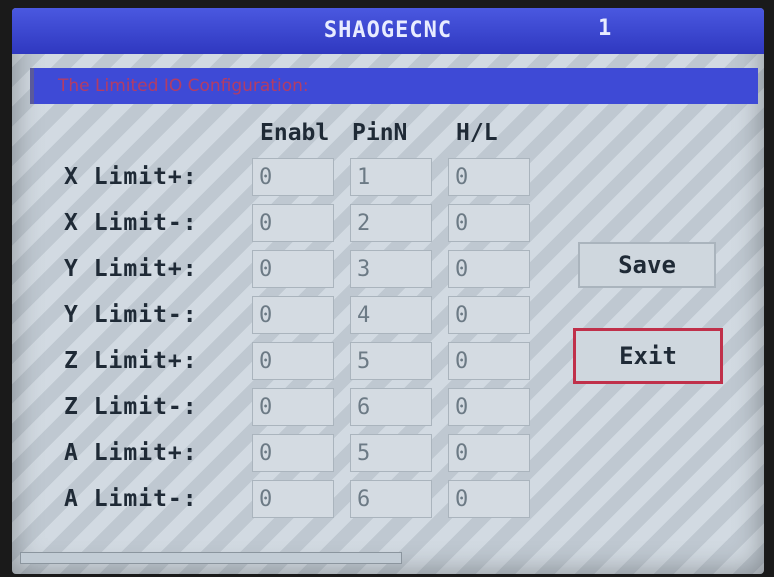 The image size is (774, 577). Describe the element at coordinates (647, 265) in the screenshot. I see `save-button: Save` at that location.